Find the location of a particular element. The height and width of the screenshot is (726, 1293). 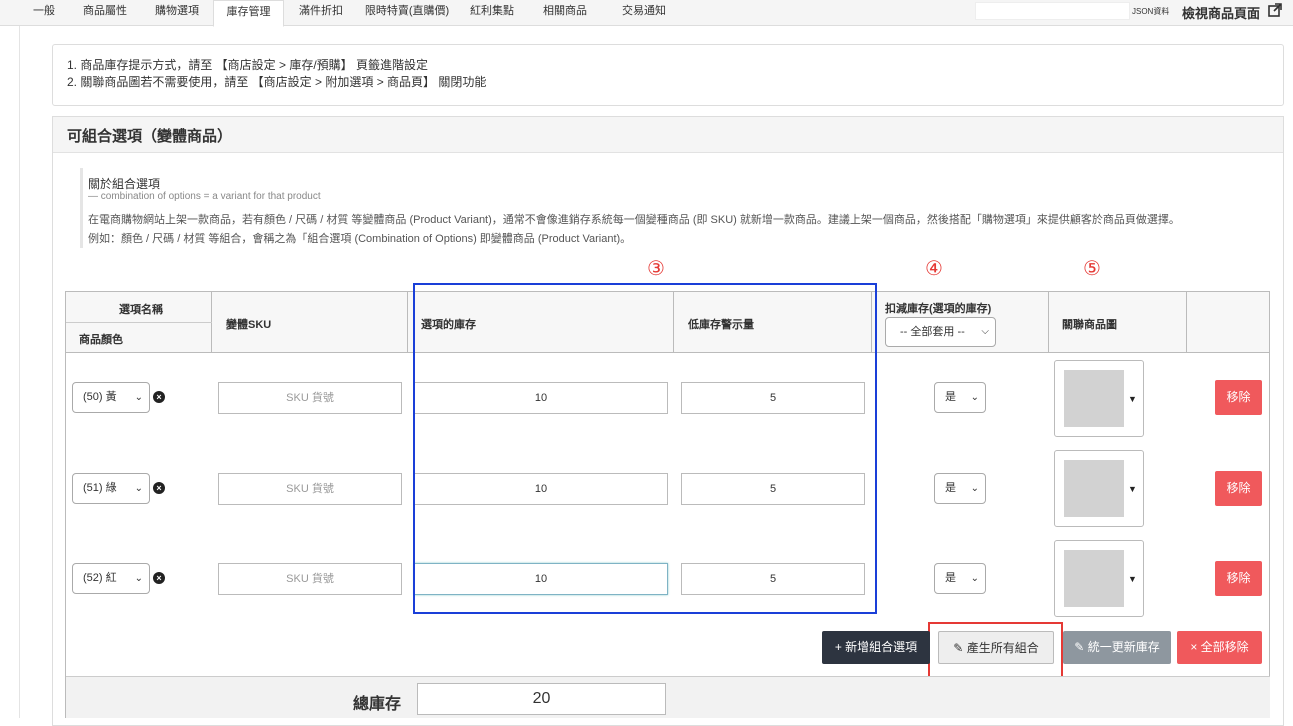

tab-inventory: 庫存管理 is located at coordinates (248, 13).